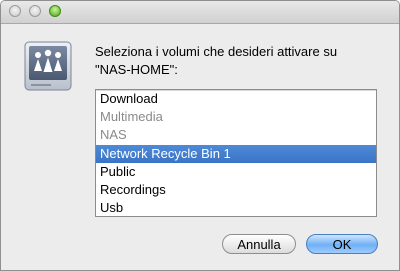  I want to click on list-item-recordings: Recordings, so click(236, 190).